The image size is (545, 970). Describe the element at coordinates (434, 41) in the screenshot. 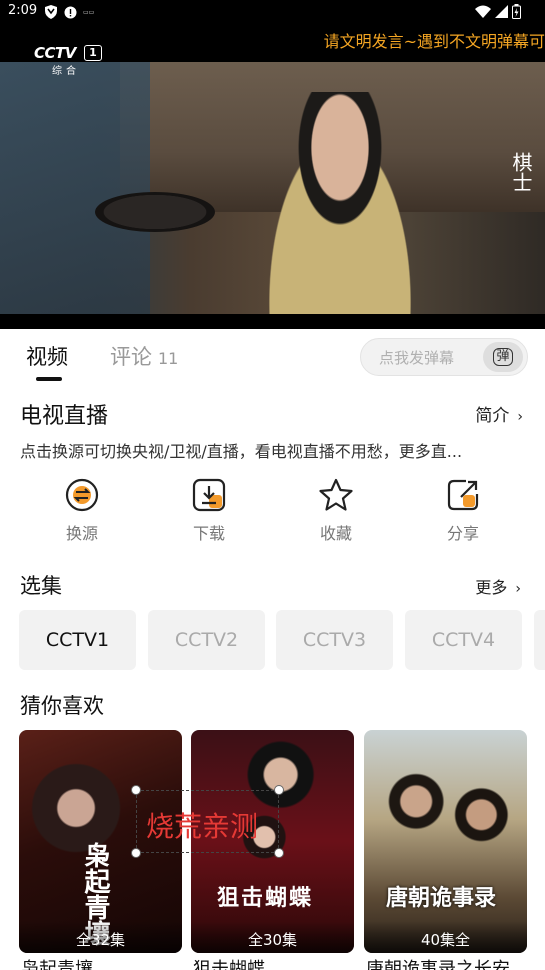

I see `danmaku-notice: 请文明发言~遇到不文明弹幕可` at that location.